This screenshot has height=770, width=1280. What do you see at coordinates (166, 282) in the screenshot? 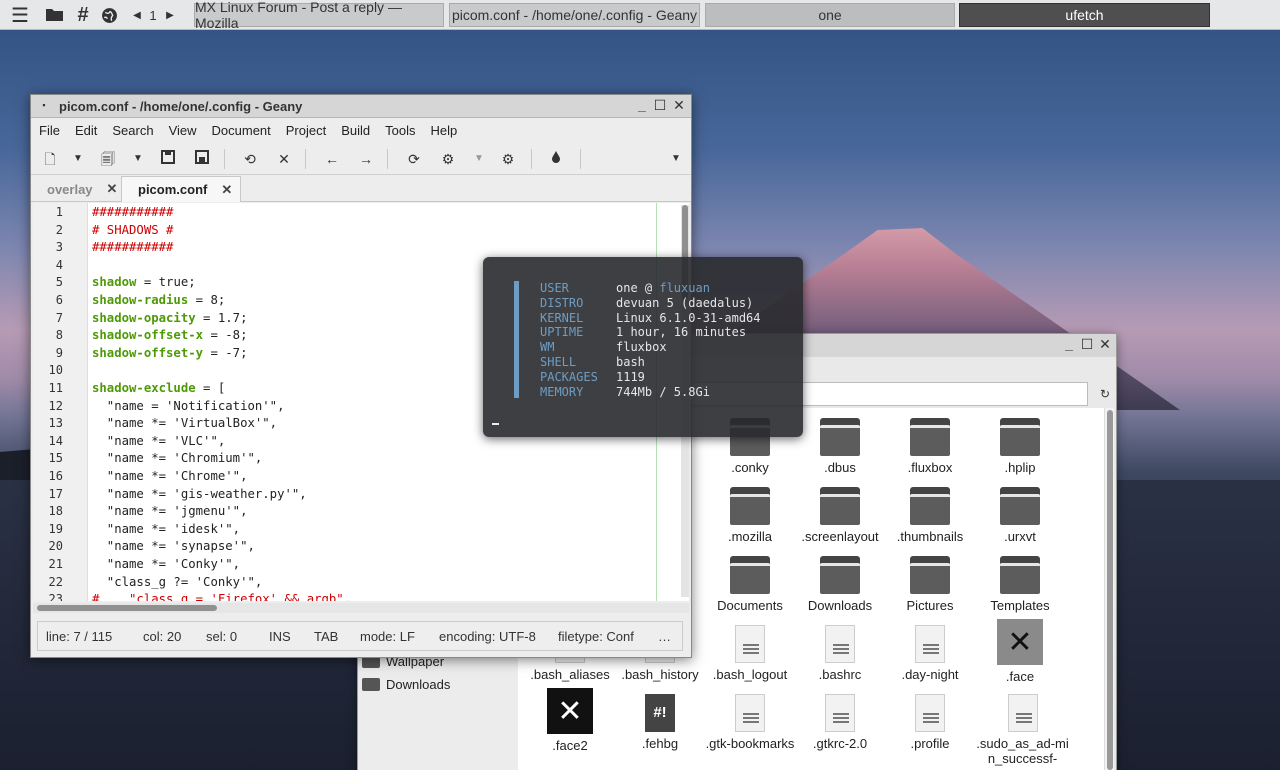
I see `config-value: = true;` at bounding box center [166, 282].